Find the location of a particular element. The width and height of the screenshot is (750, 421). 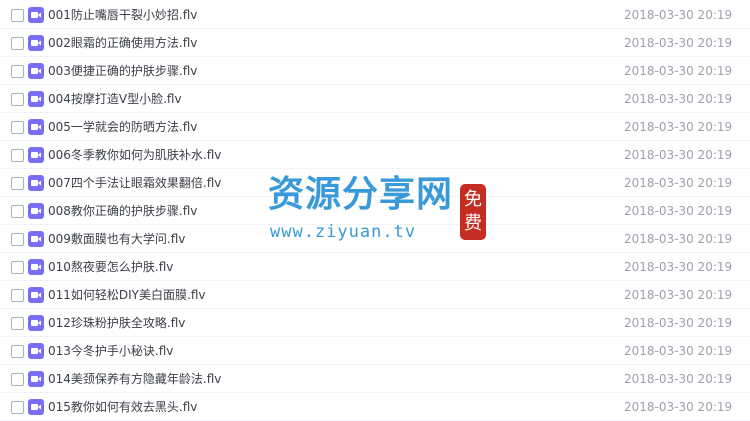

file-row: 003便捷正确的护肤步骤.flv 2018-03-30 20:19 is located at coordinates (375, 71).